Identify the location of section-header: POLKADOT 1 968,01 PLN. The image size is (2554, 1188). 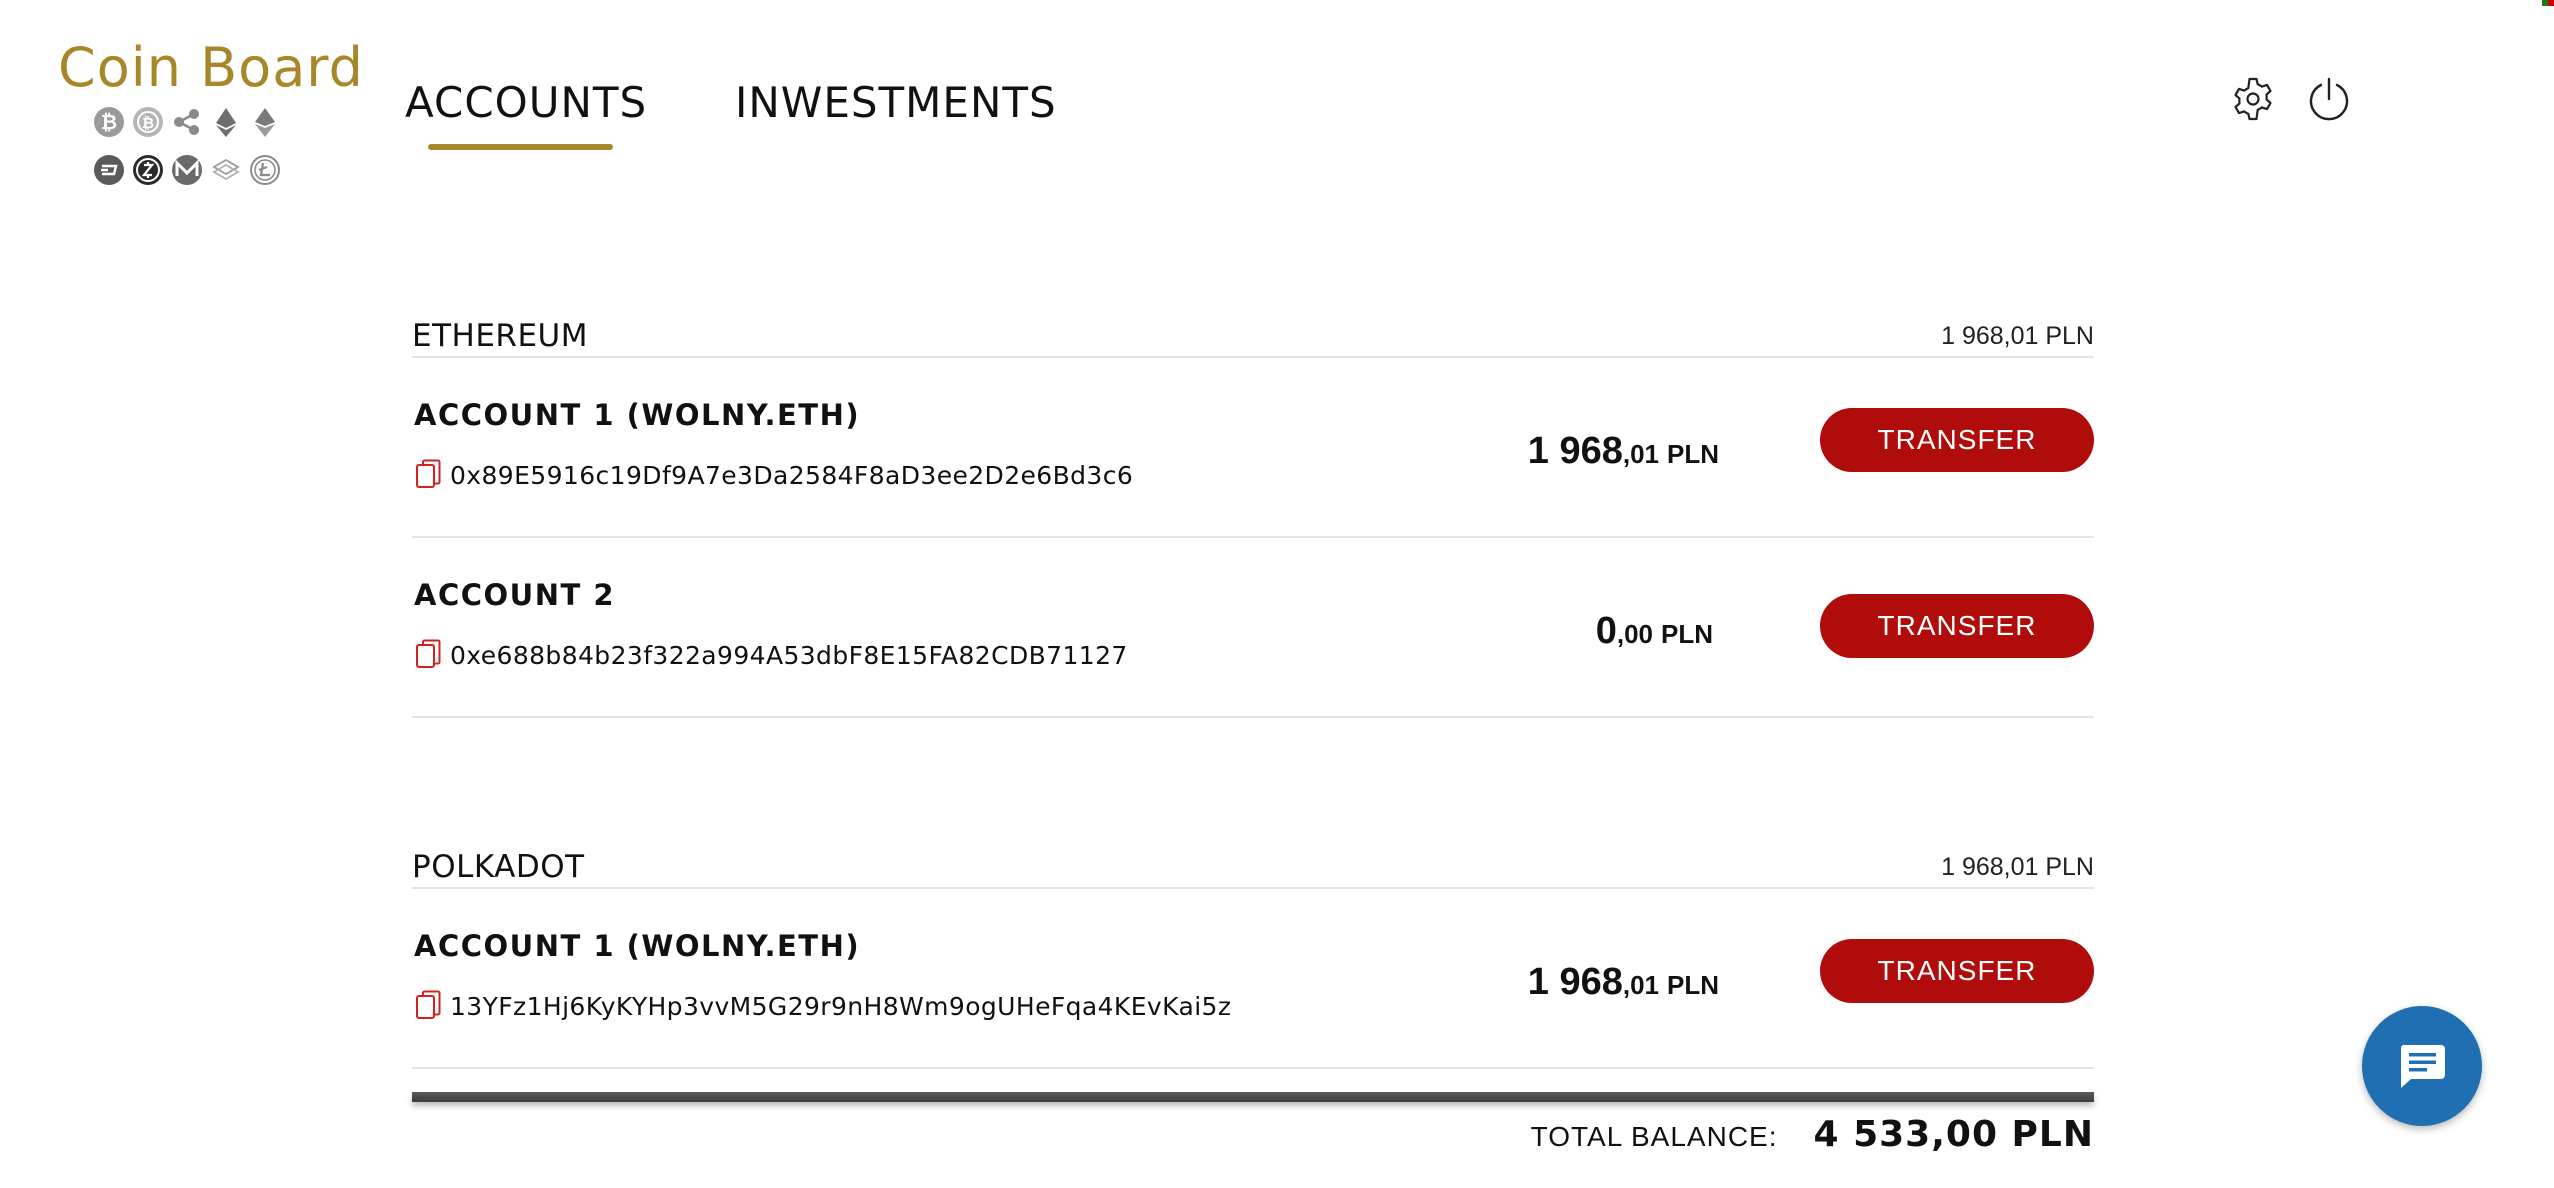
(1253, 868).